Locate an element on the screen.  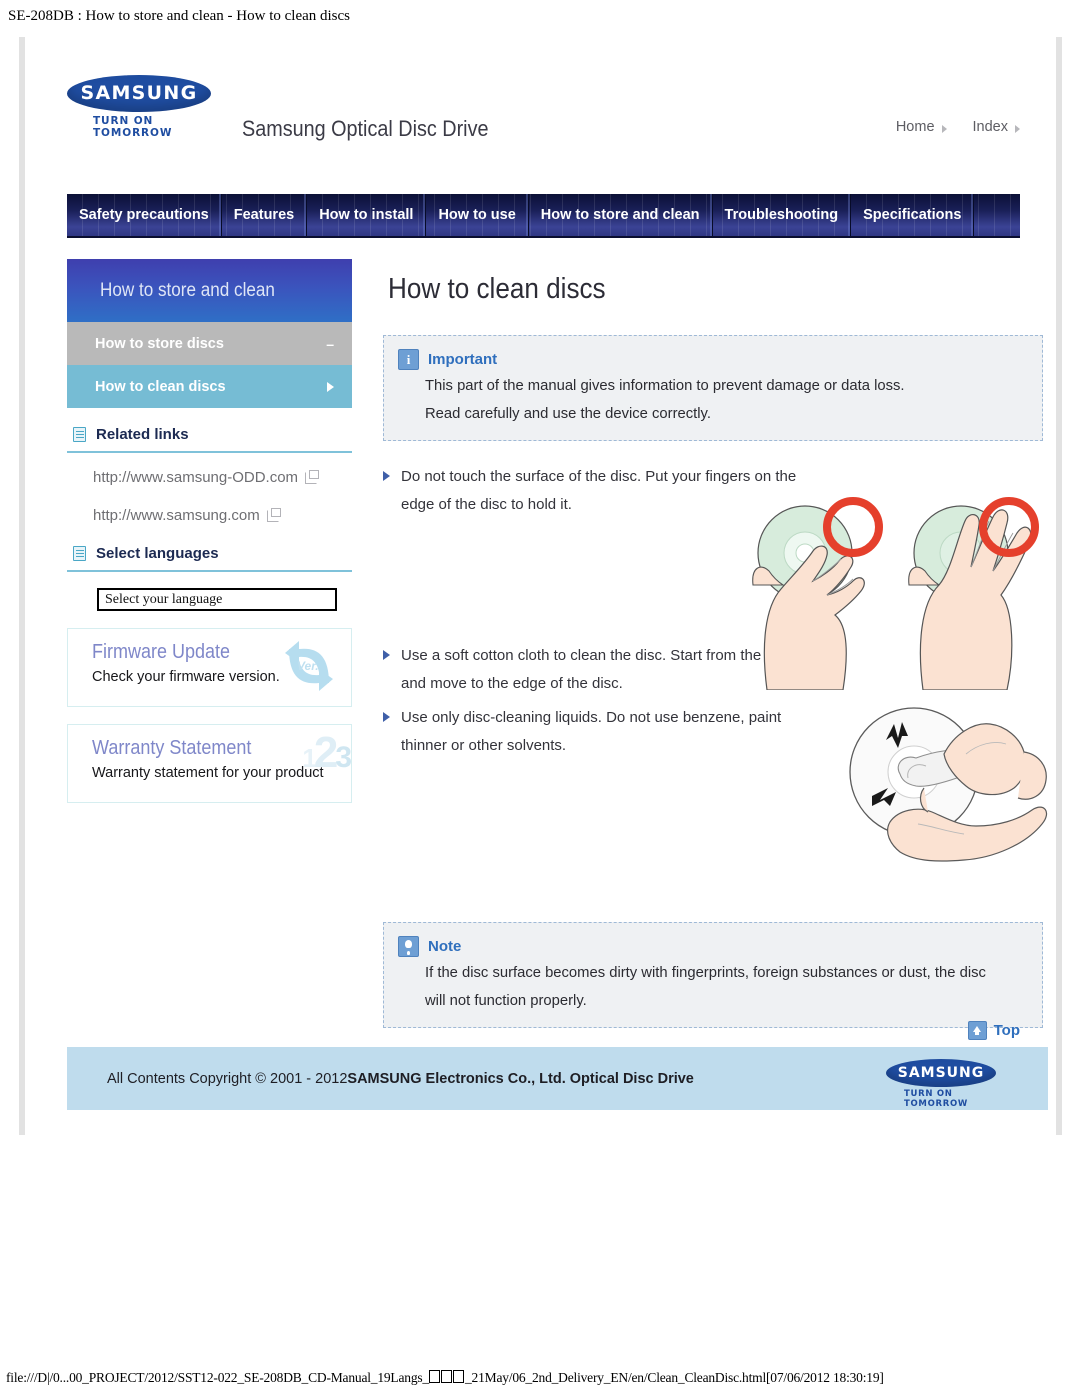
top-utility-links: Home Index is located at coordinates (958, 127).